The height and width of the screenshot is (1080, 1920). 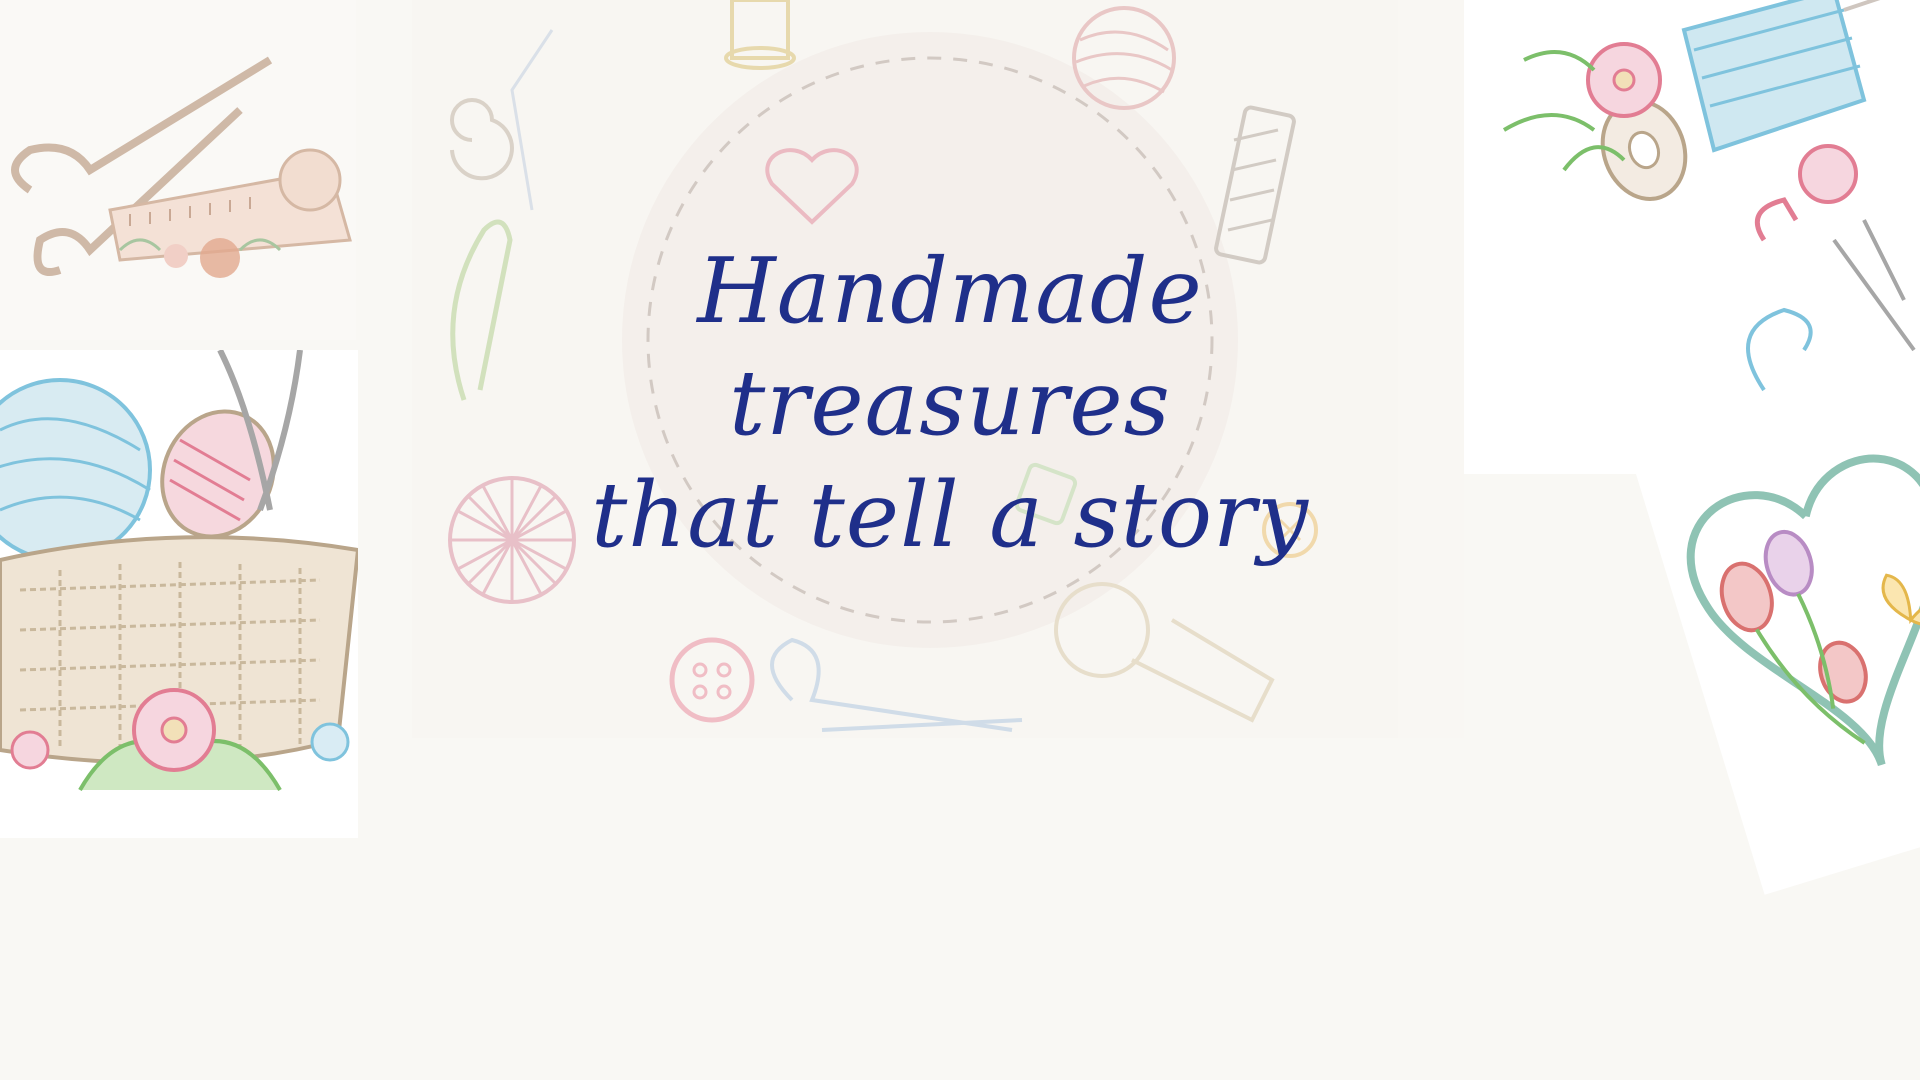 I want to click on tulip-heart-illustration, so click(x=1778, y=640).